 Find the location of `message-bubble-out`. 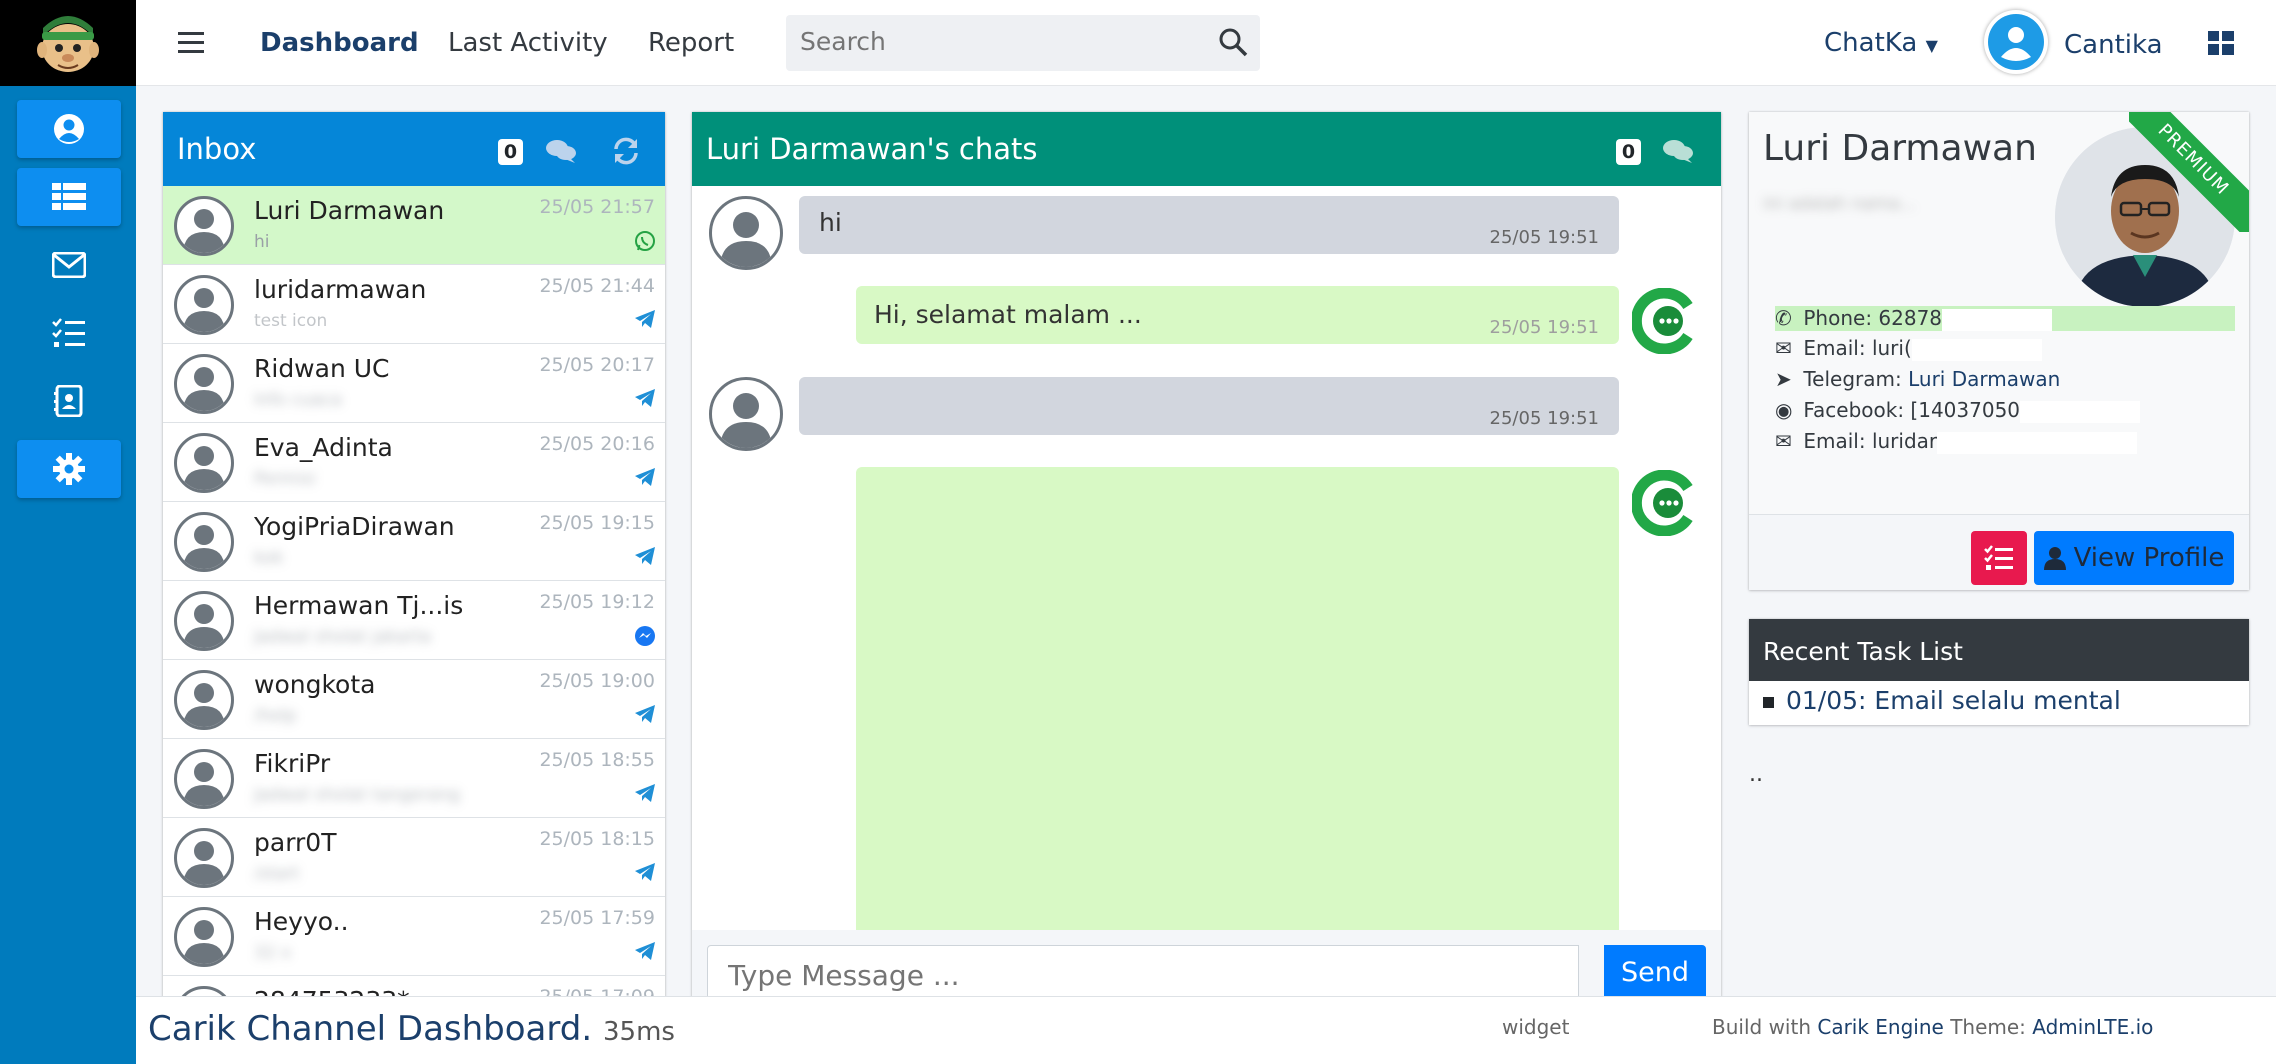

message-bubble-out is located at coordinates (1237, 702).